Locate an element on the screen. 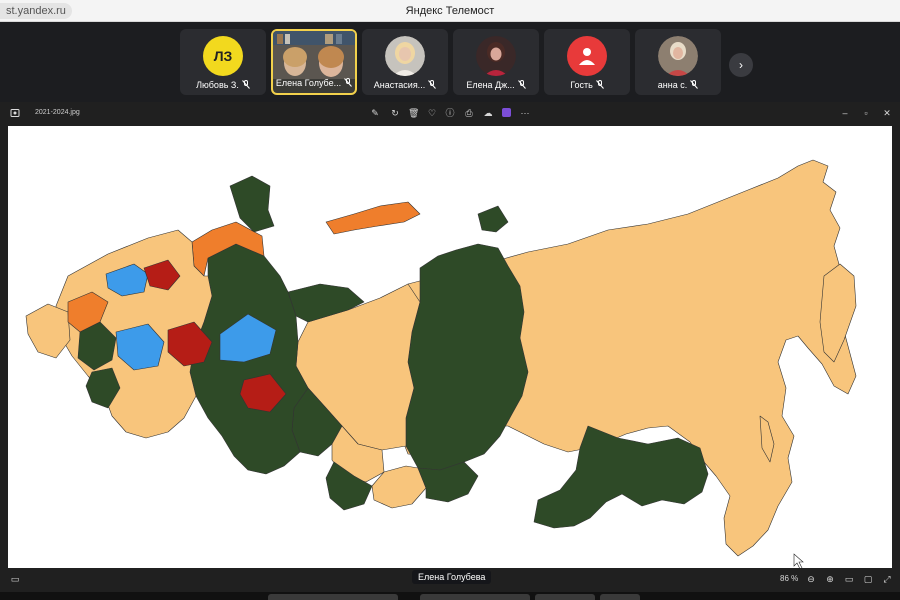  participant-name: Любовь З. is located at coordinates (217, 85).